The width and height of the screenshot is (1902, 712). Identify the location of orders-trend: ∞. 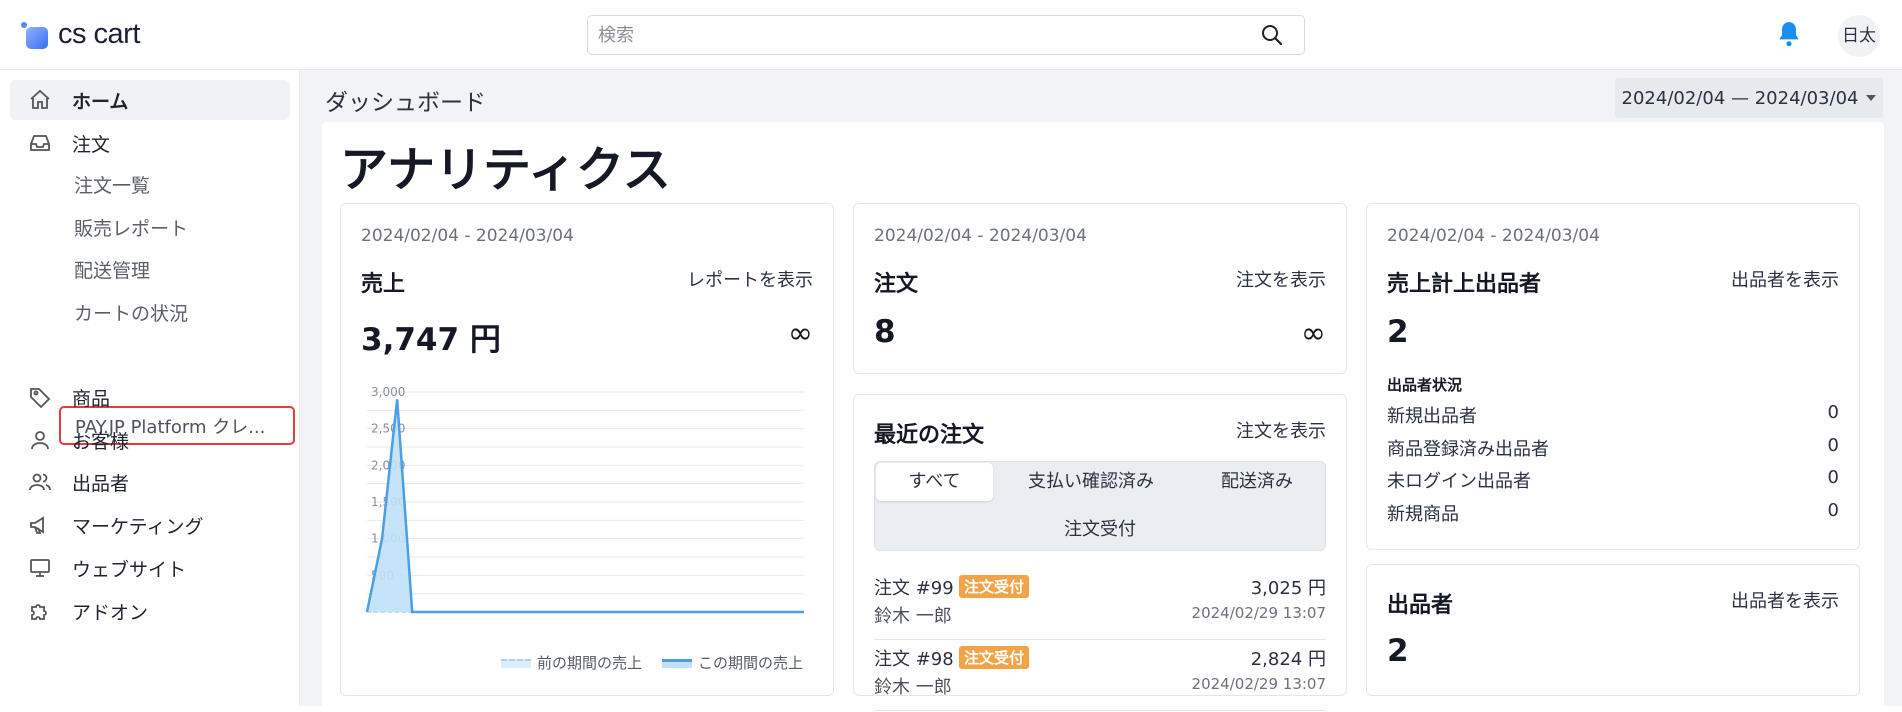
(1313, 333).